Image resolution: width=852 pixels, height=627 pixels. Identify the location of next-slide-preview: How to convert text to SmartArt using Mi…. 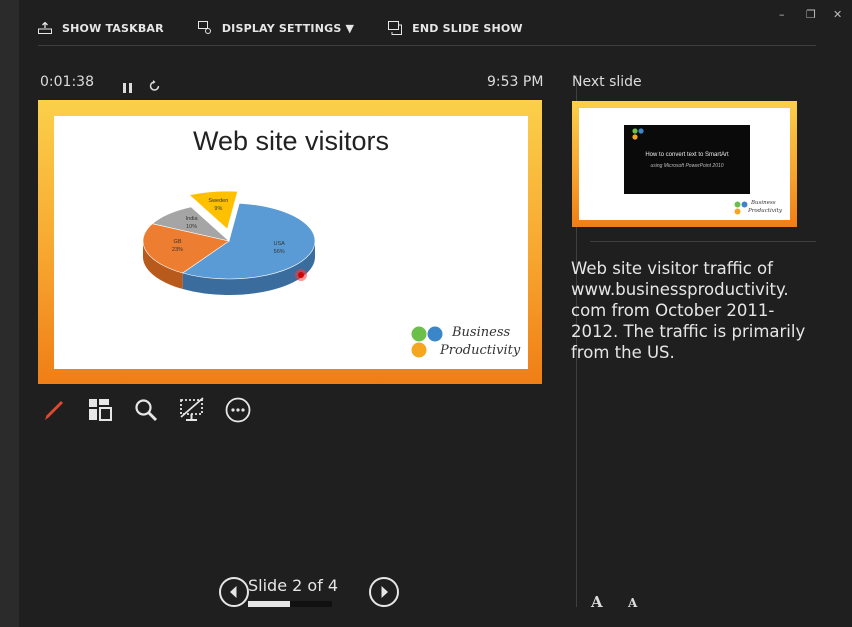
(684, 164).